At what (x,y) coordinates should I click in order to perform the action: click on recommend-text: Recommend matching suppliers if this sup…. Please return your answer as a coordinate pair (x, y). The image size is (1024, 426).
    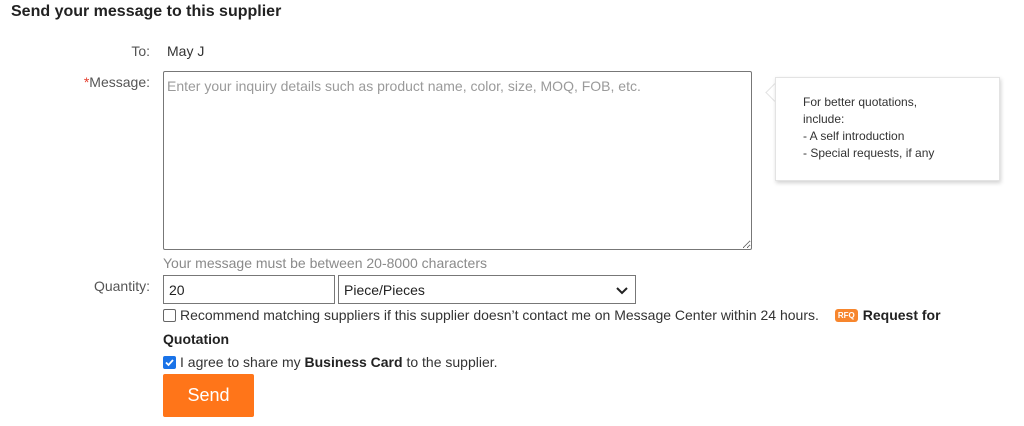
    Looking at the image, I should click on (499, 315).